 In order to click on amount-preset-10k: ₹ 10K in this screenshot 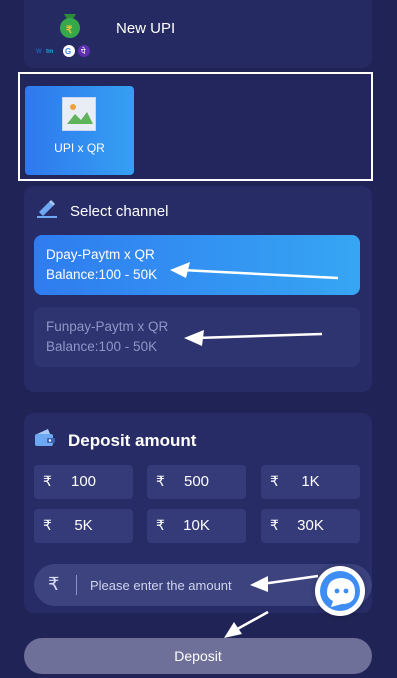, I will do `click(196, 526)`.